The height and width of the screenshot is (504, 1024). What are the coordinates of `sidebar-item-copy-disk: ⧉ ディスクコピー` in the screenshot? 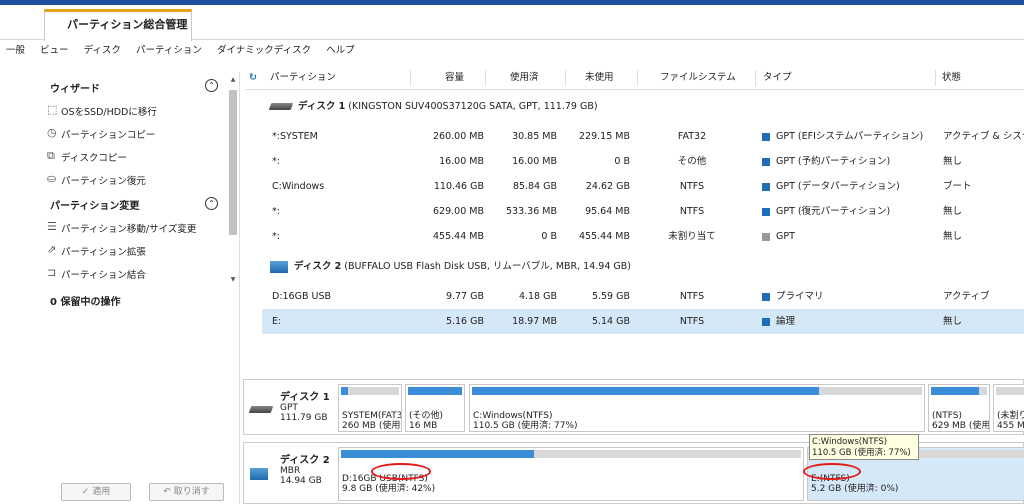 It's located at (87, 156).